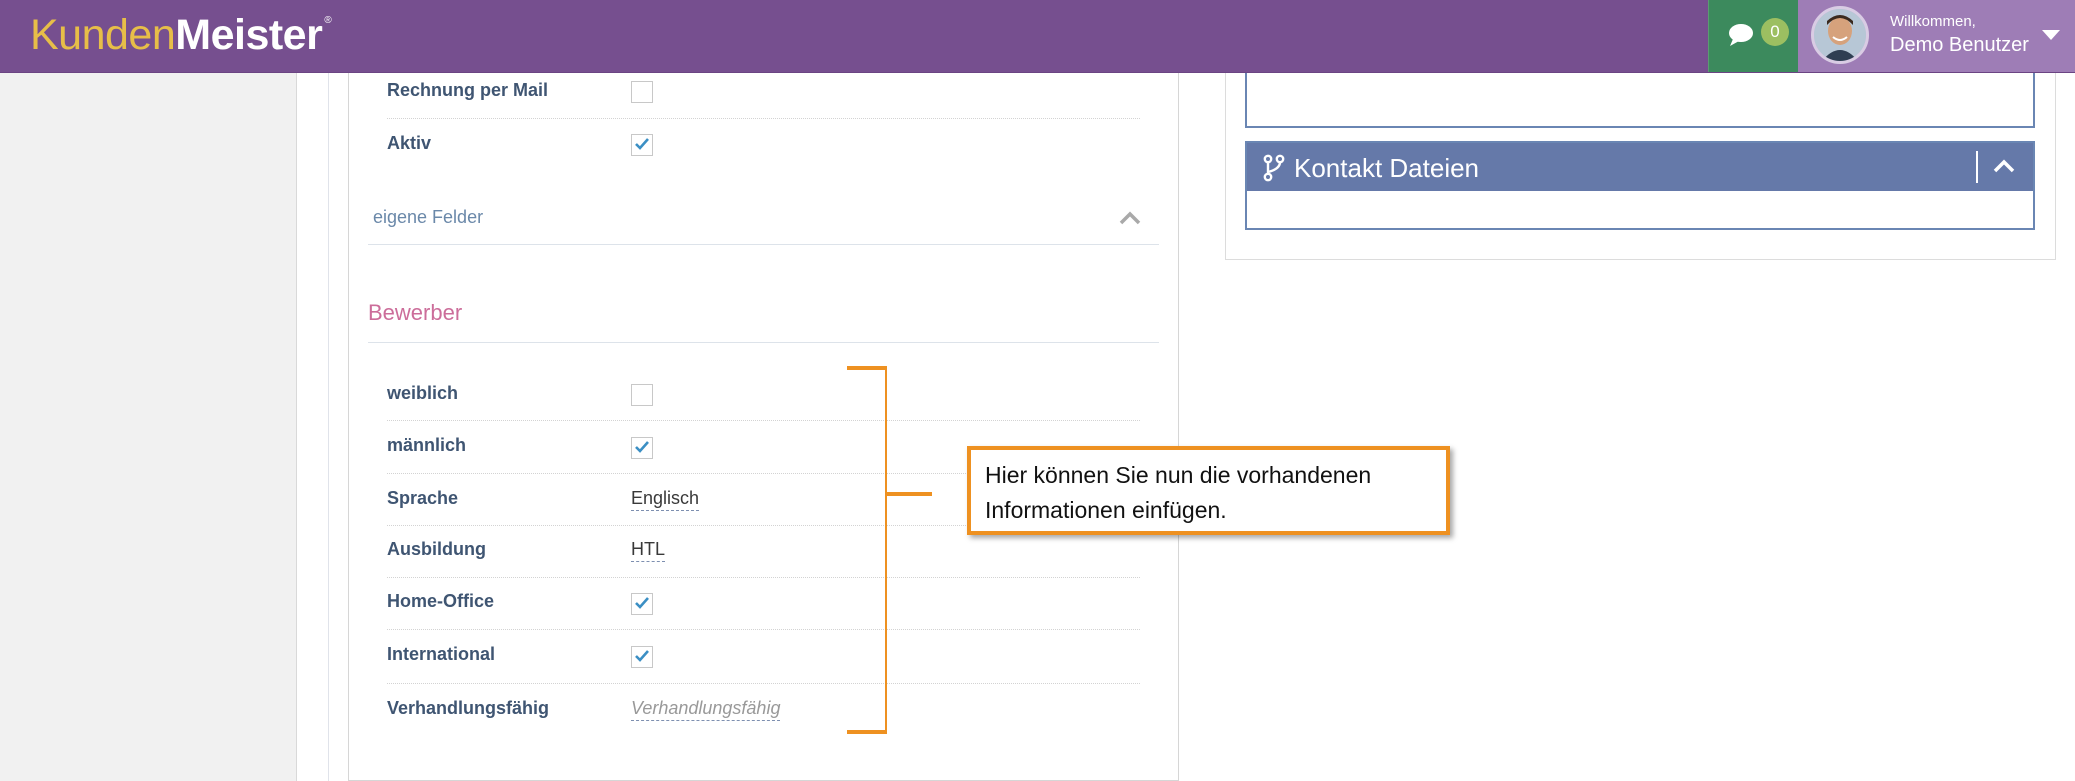  I want to click on aktiv-checkbox, so click(642, 145).